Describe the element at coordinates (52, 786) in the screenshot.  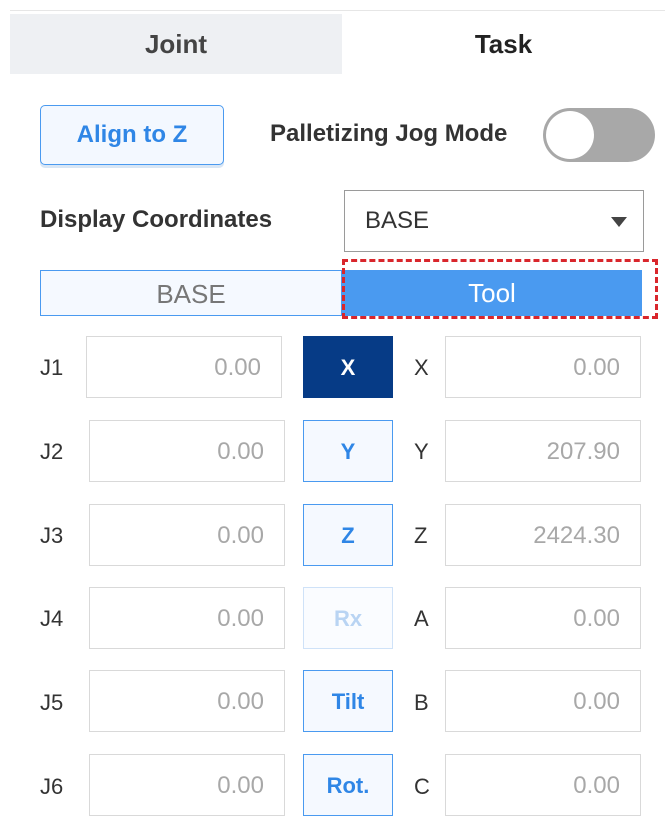
I see `joint-label-j6: J6` at that location.